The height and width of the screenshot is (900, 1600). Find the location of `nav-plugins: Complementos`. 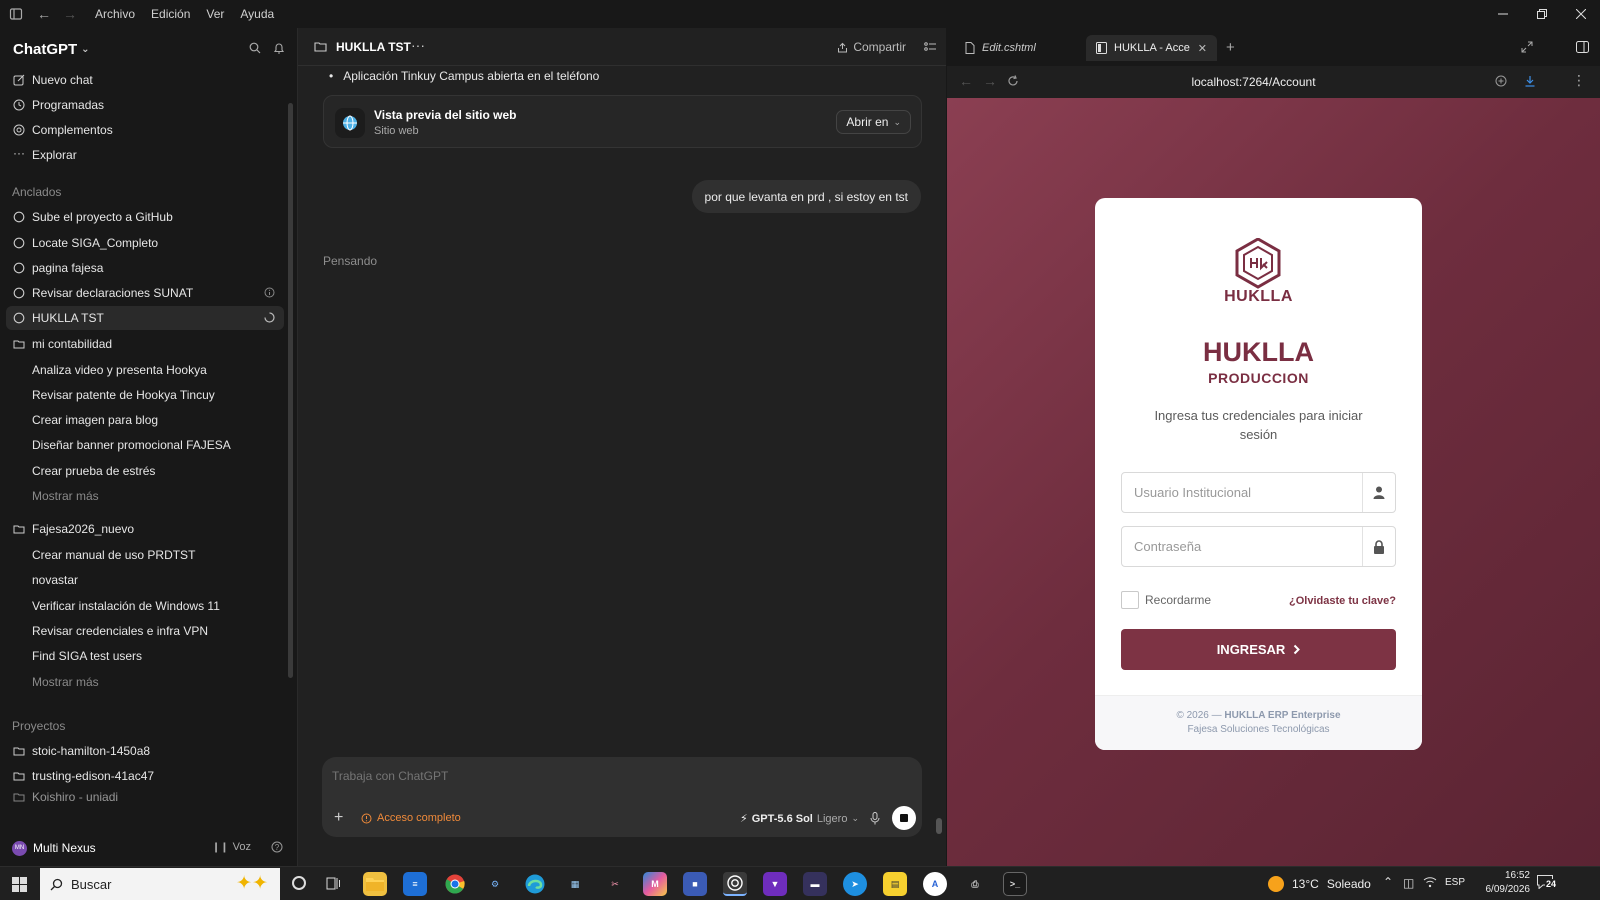

nav-plugins: Complementos is located at coordinates (145, 130).